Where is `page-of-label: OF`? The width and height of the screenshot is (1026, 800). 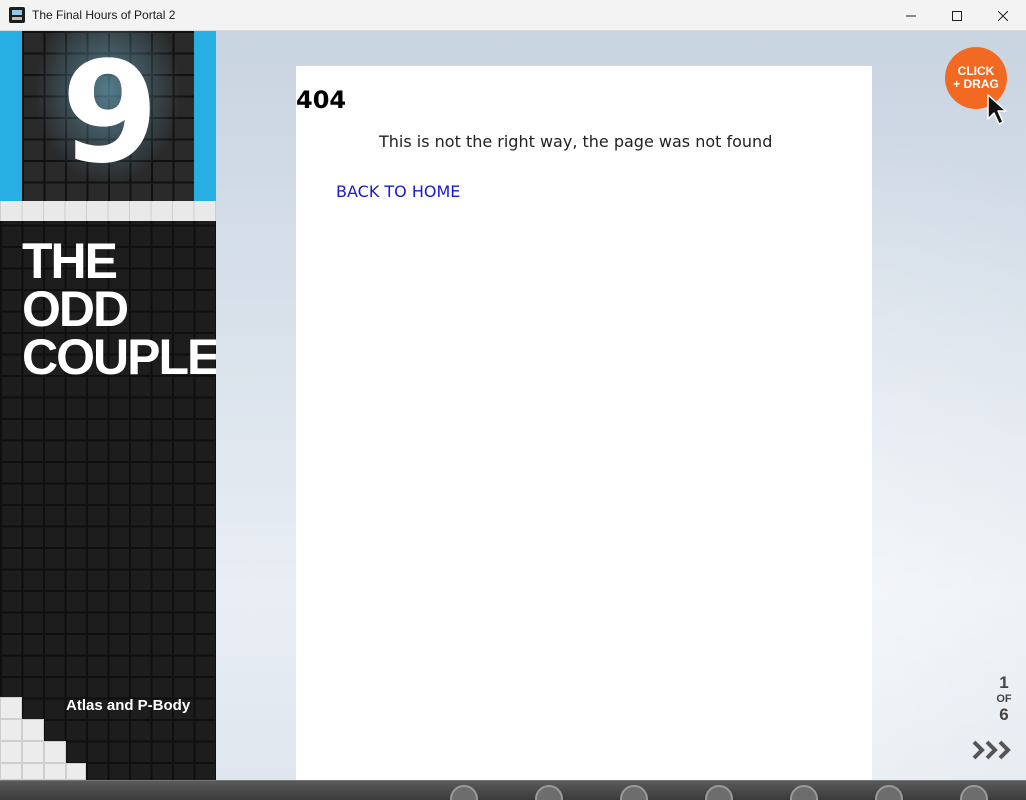
page-of-label: OF is located at coordinates (1004, 699).